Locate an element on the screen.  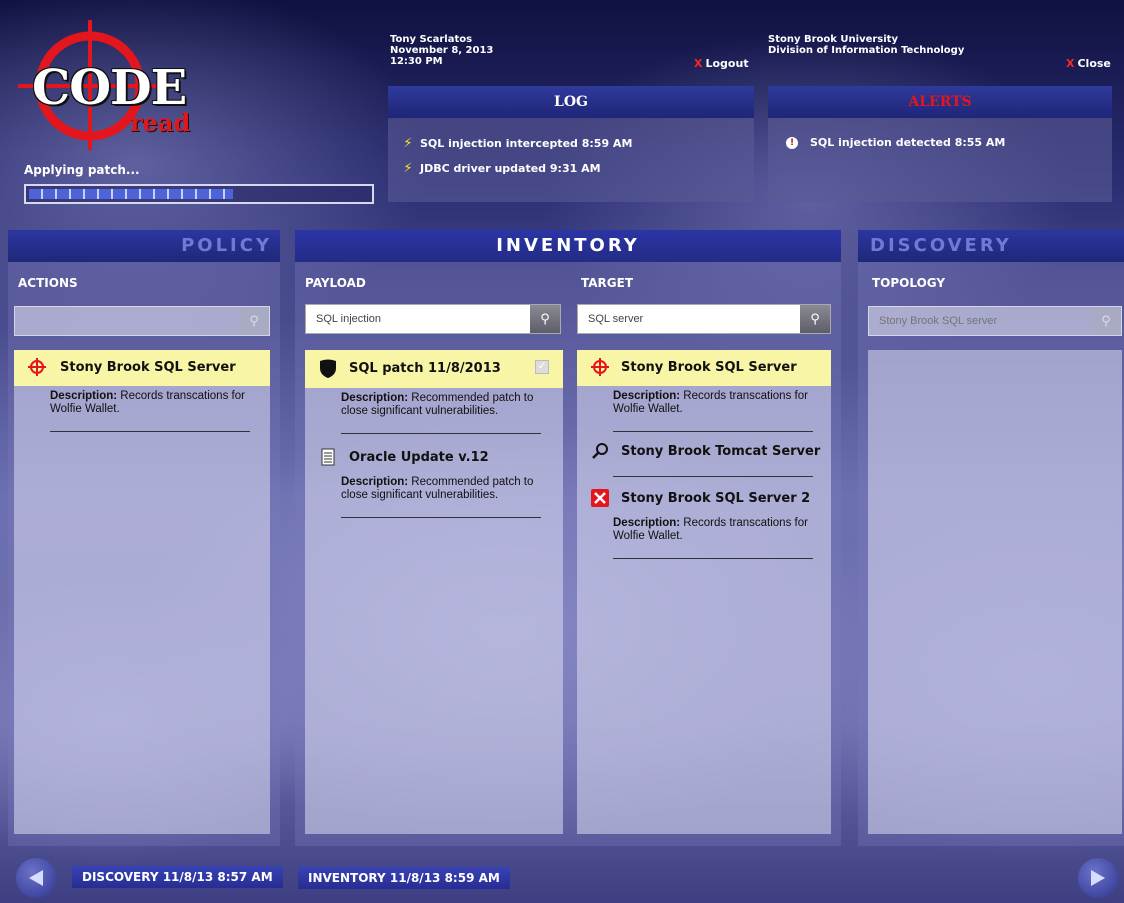
item-title: SQL patch 11/8/2013 is located at coordinates (425, 368).